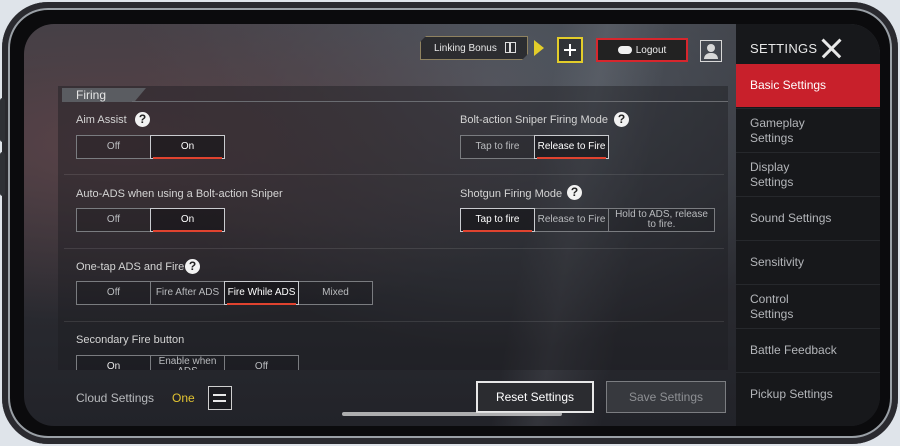  I want to click on one-tap-fire-after-ads: Fire After ADS, so click(187, 293).